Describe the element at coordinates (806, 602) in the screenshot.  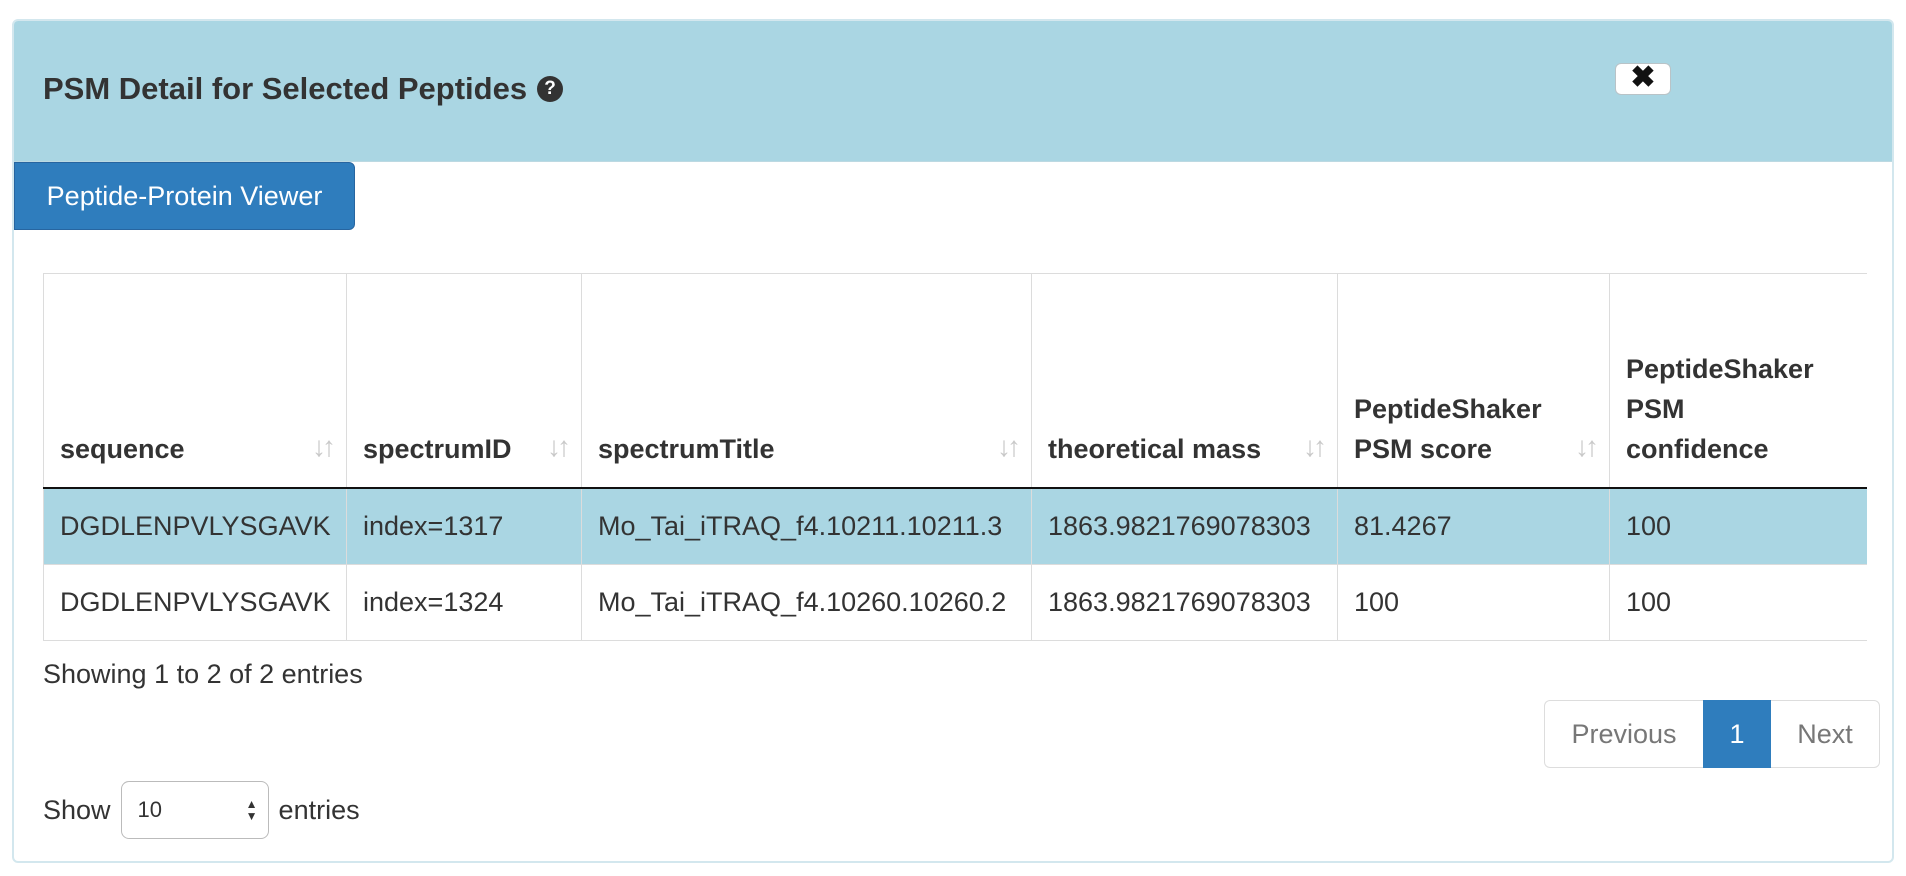
I see `cell-spectrumtitle: Mo_Tai_iTRAQ_f4.10260.10260.2` at that location.